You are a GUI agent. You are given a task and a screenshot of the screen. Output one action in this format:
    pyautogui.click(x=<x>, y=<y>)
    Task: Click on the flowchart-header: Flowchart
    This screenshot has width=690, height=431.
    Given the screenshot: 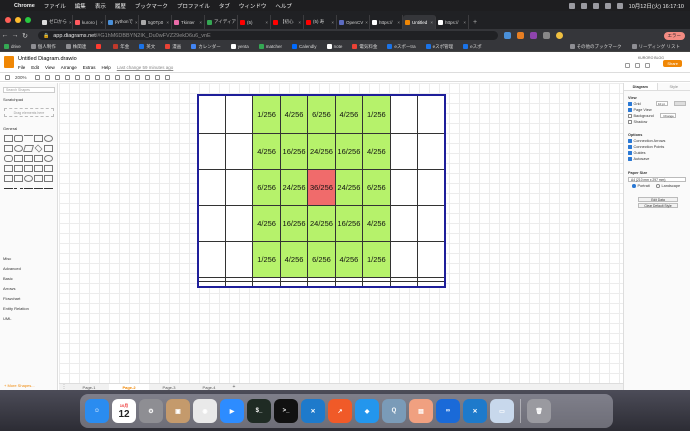 What is the action you would take?
    pyautogui.click(x=11, y=298)
    